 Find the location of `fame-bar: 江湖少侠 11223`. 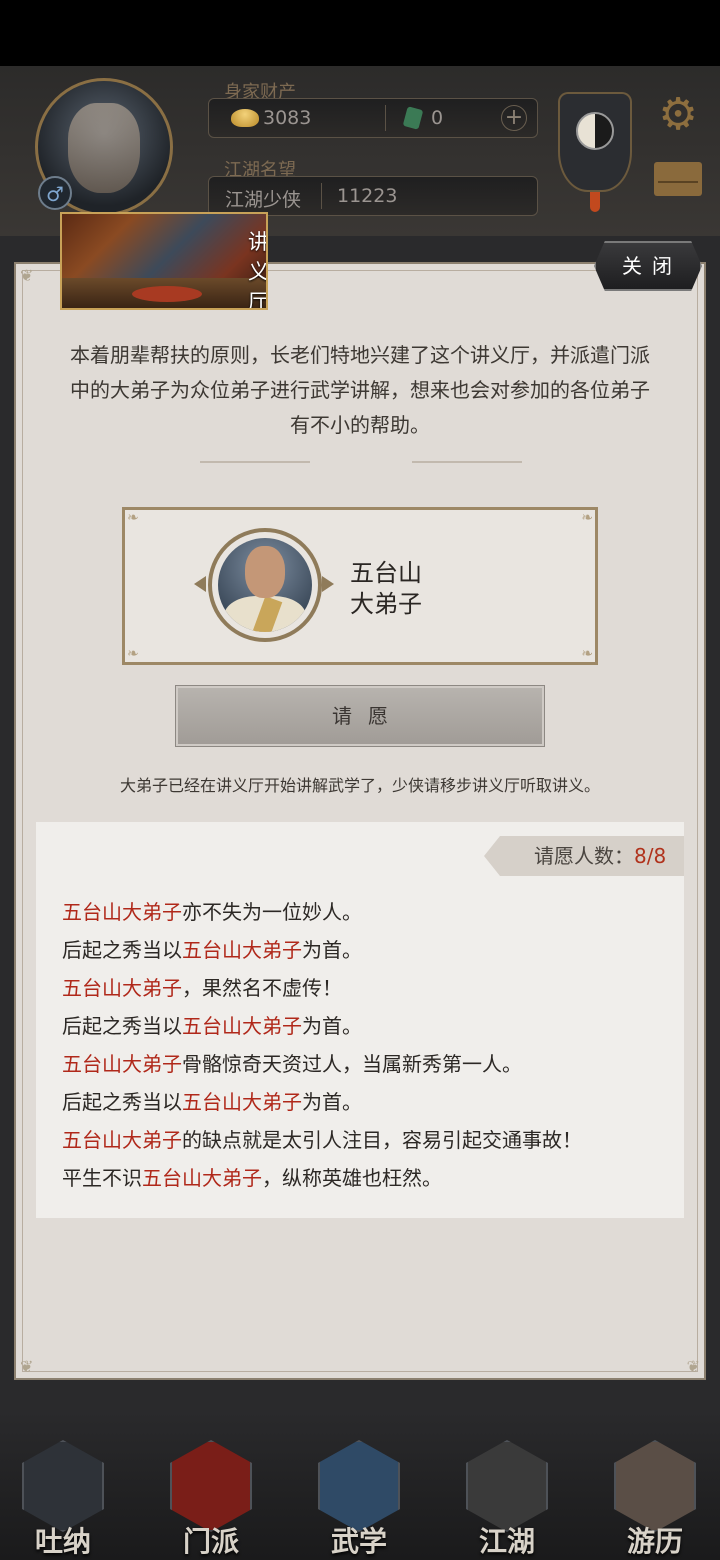

fame-bar: 江湖少侠 11223 is located at coordinates (373, 196).